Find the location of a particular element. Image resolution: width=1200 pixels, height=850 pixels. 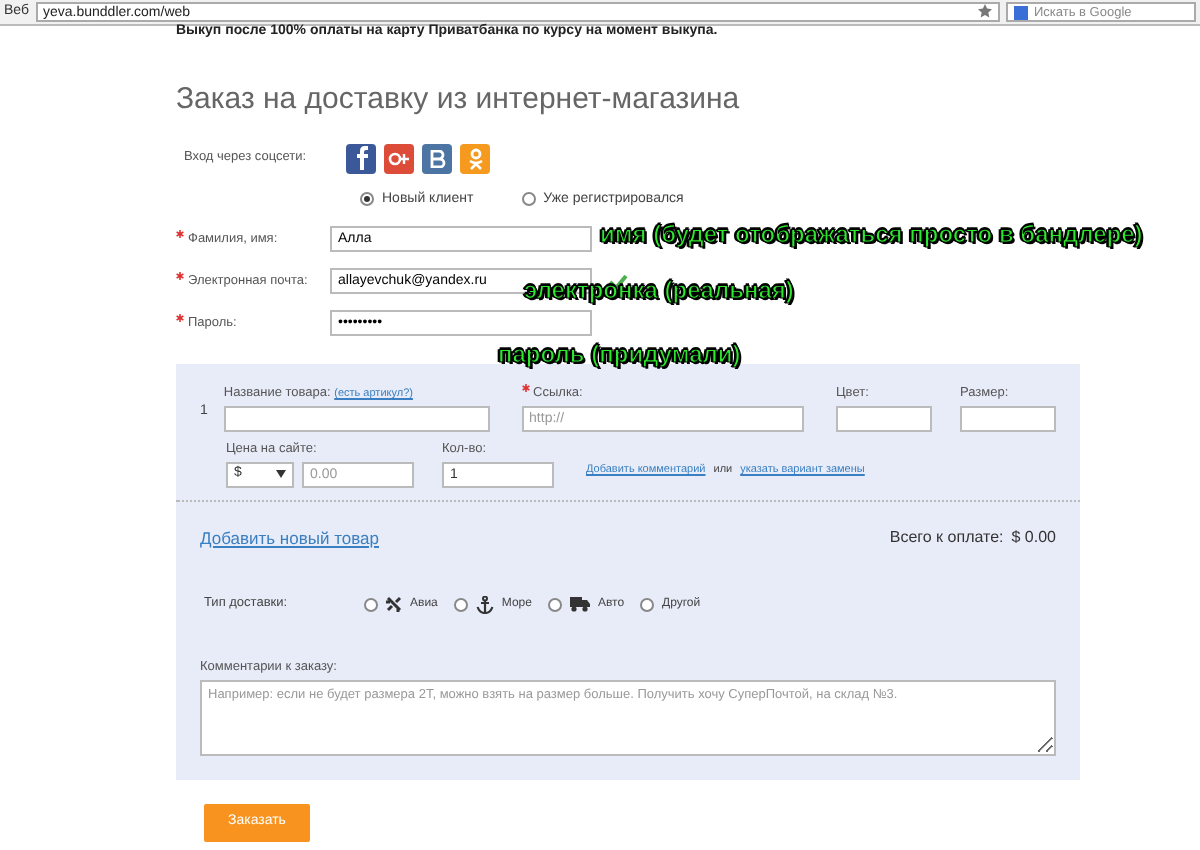

anchor-icon is located at coordinates (484, 604).